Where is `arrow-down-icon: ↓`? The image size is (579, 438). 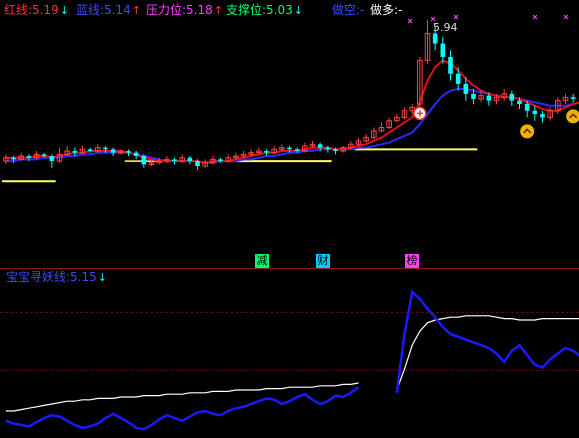 arrow-down-icon: ↓ is located at coordinates (102, 277).